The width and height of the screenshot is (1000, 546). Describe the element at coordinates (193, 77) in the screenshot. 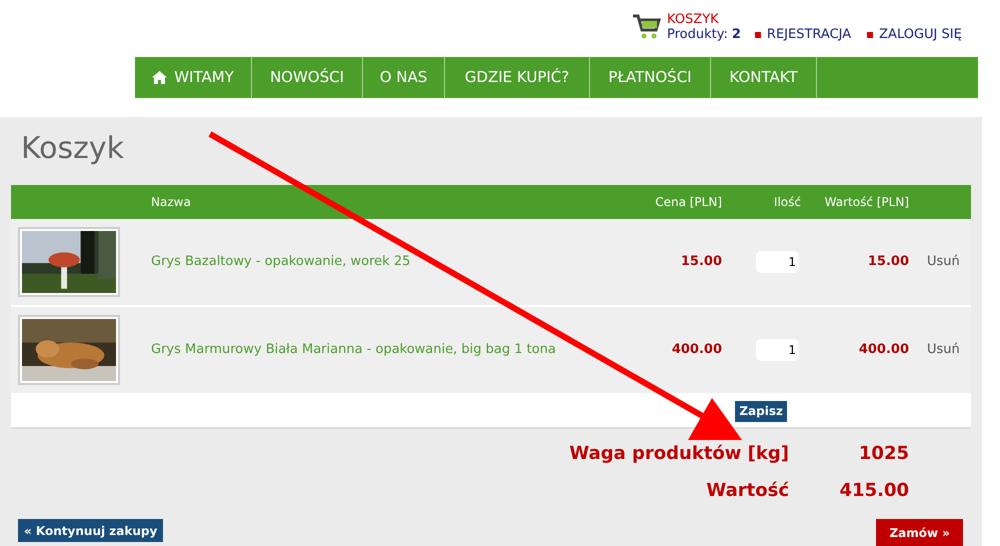

I see `nav-item: WITAMY` at that location.